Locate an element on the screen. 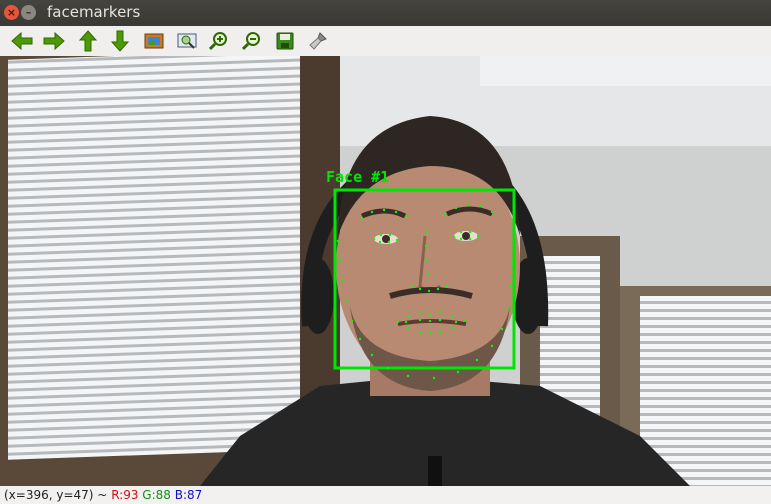 The height and width of the screenshot is (504, 771). zoom-out-button is located at coordinates (252, 41).